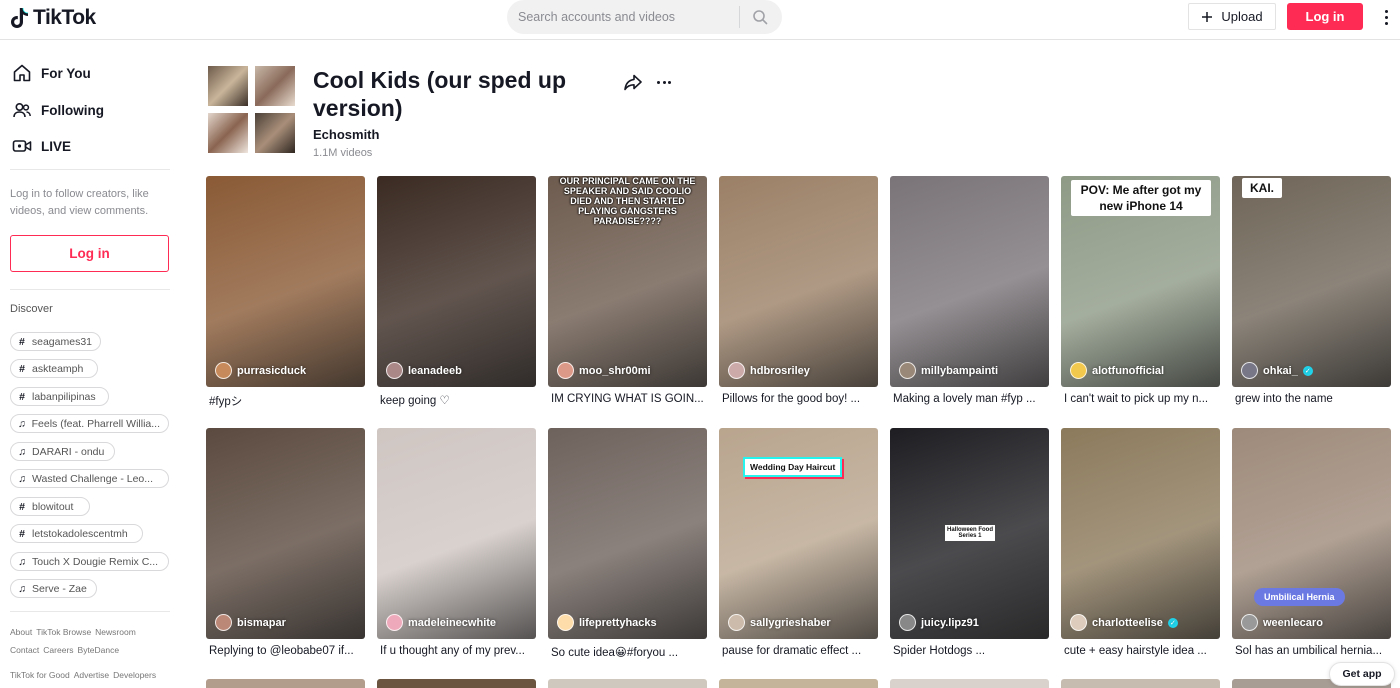  What do you see at coordinates (1232, 16) in the screenshot?
I see `upload-button: Upload` at bounding box center [1232, 16].